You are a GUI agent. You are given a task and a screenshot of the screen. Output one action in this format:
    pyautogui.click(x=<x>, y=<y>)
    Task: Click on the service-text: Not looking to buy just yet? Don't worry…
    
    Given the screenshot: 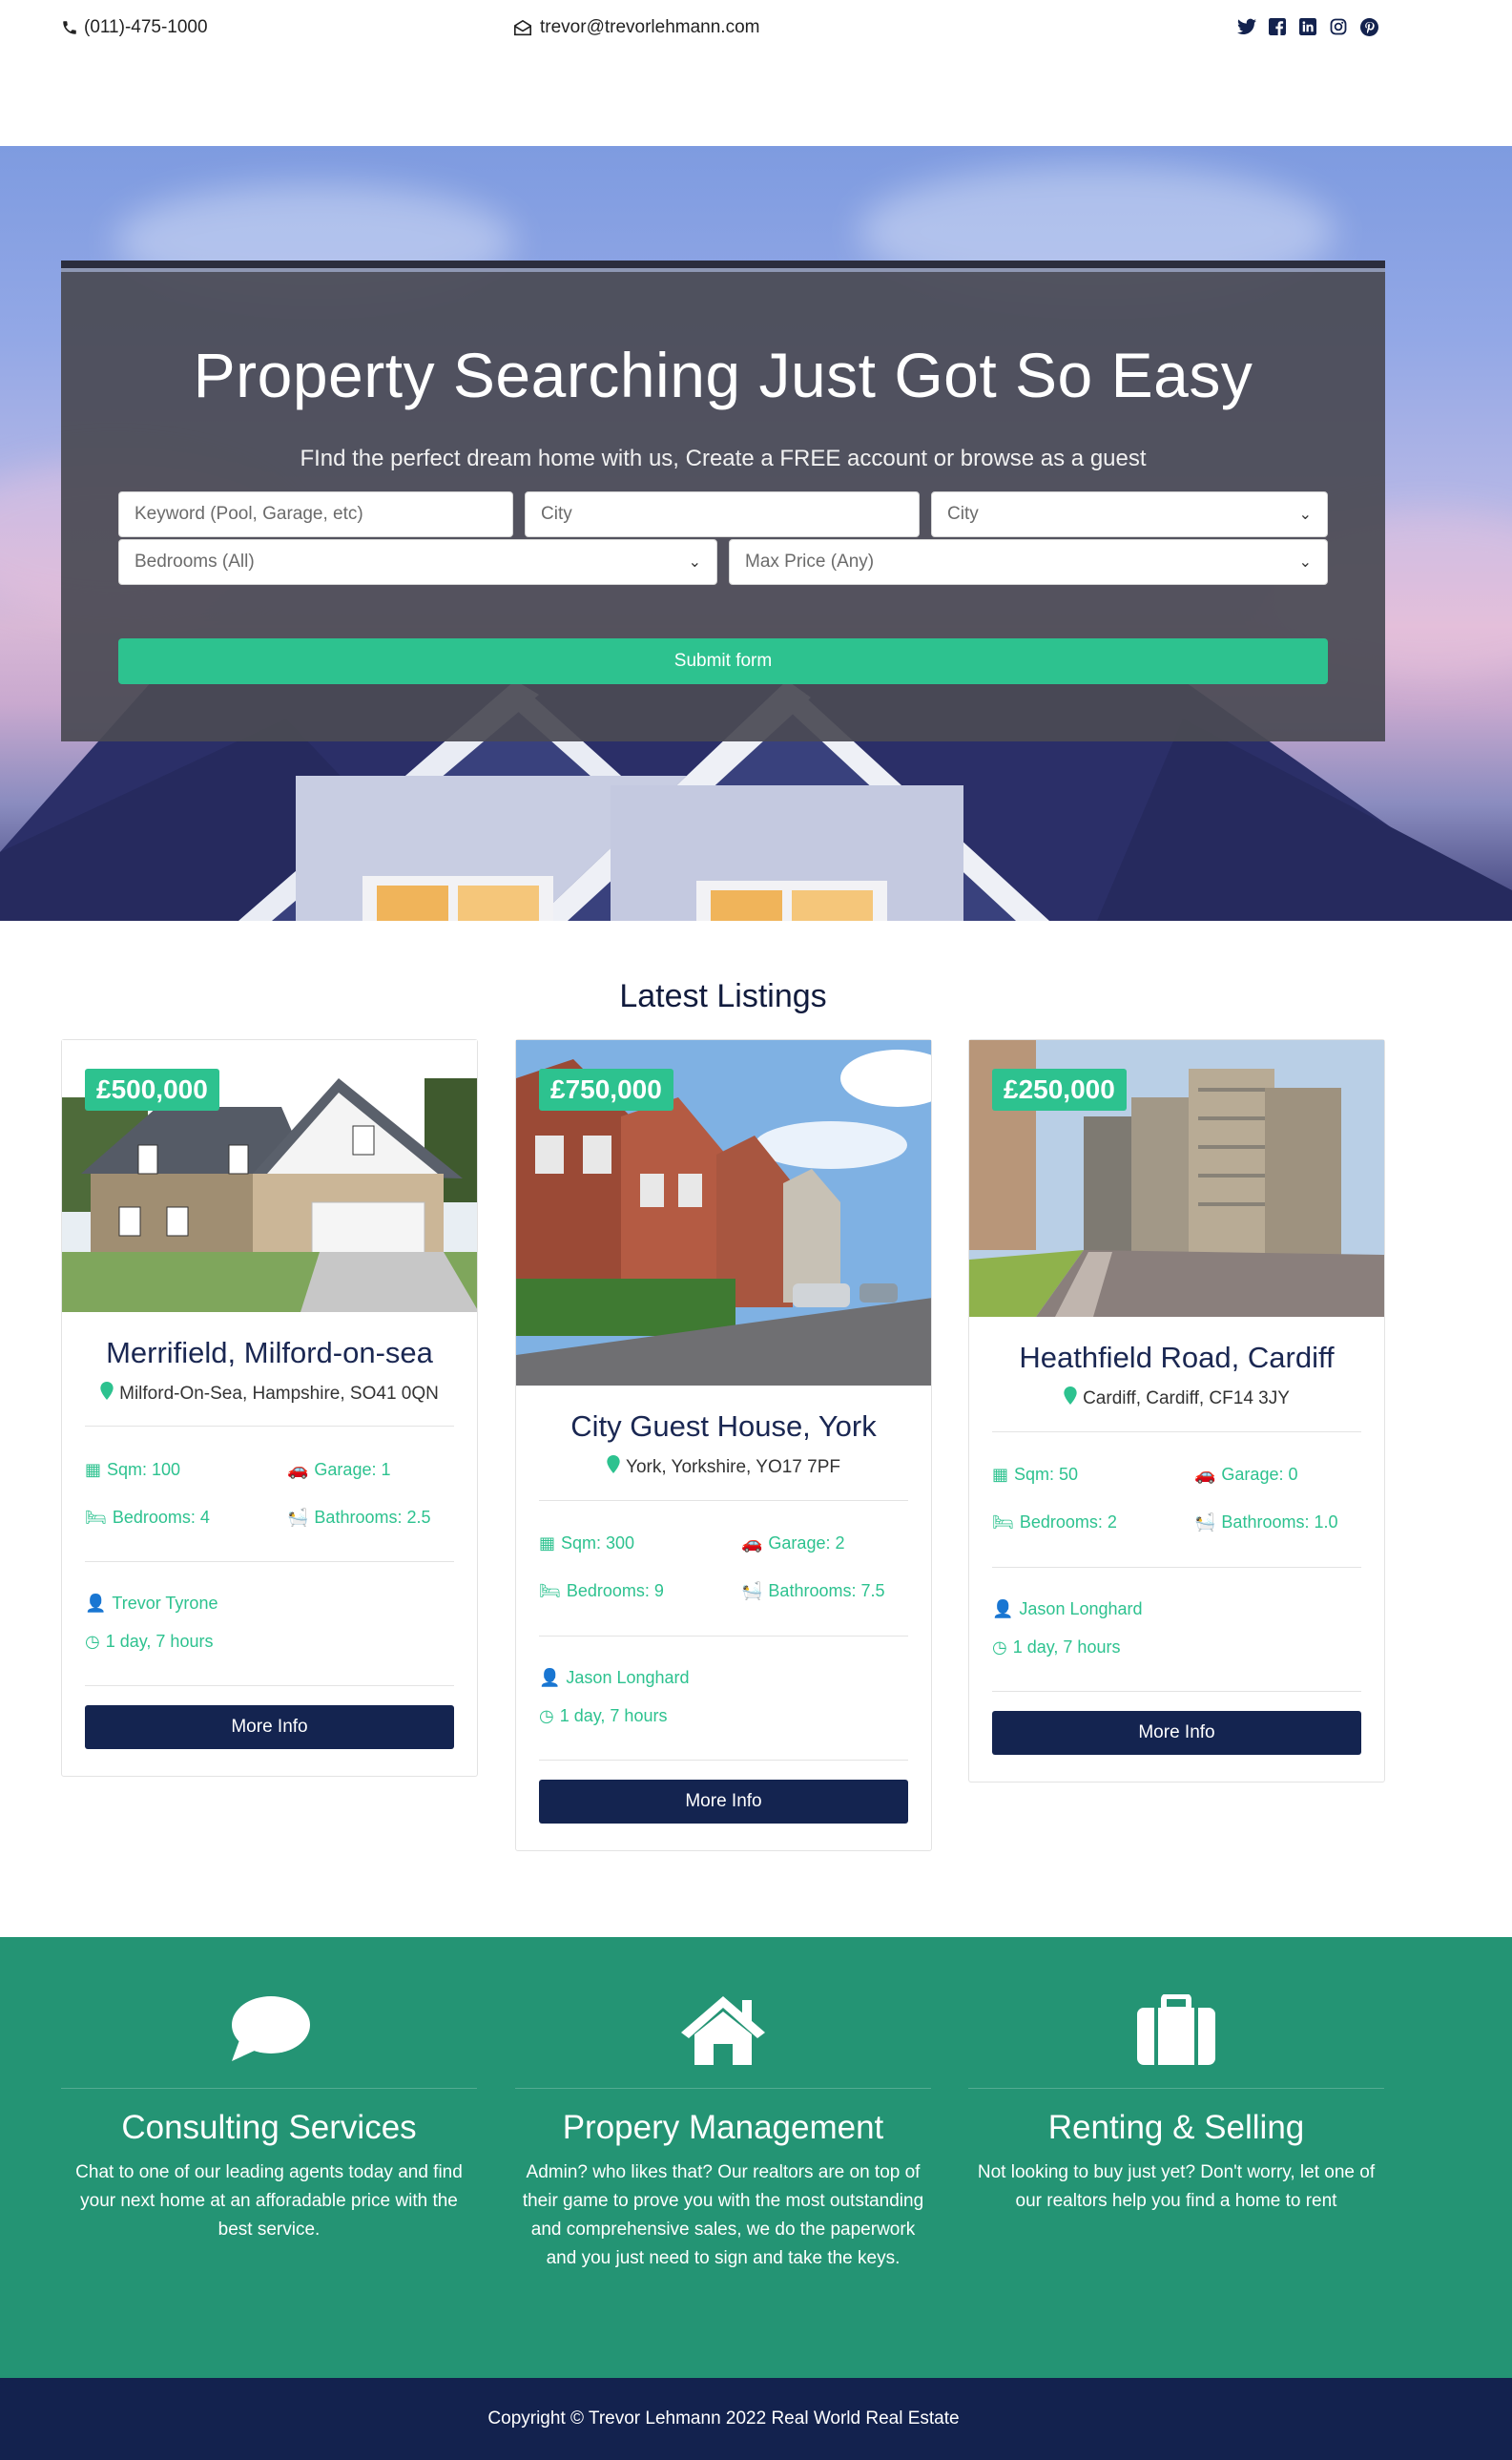 What is the action you would take?
    pyautogui.click(x=1176, y=2186)
    